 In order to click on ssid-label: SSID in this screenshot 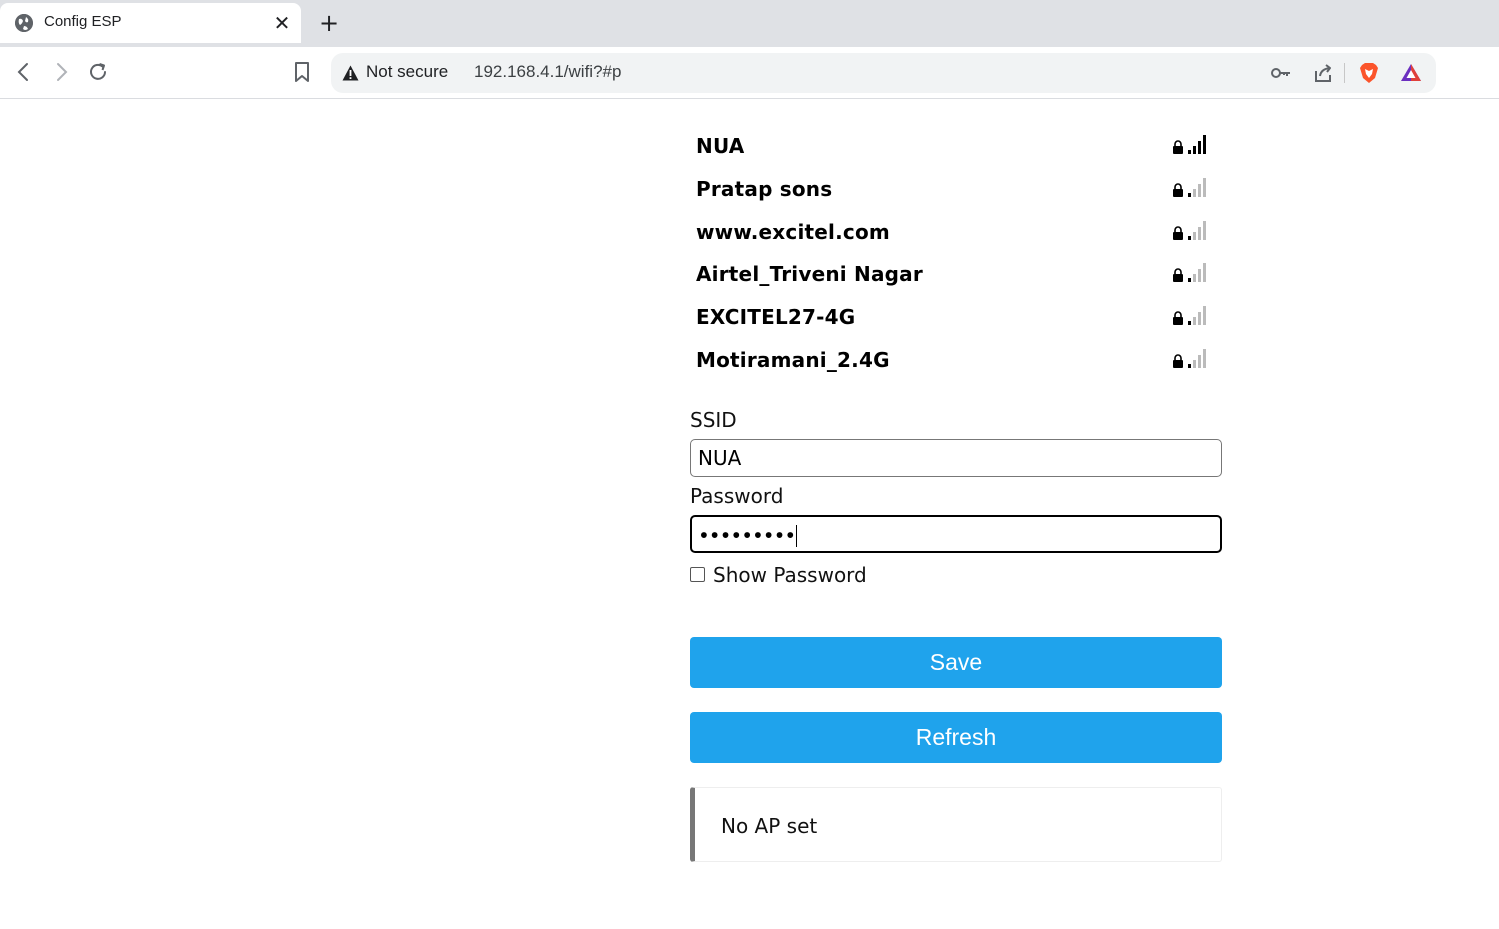, I will do `click(713, 420)`.